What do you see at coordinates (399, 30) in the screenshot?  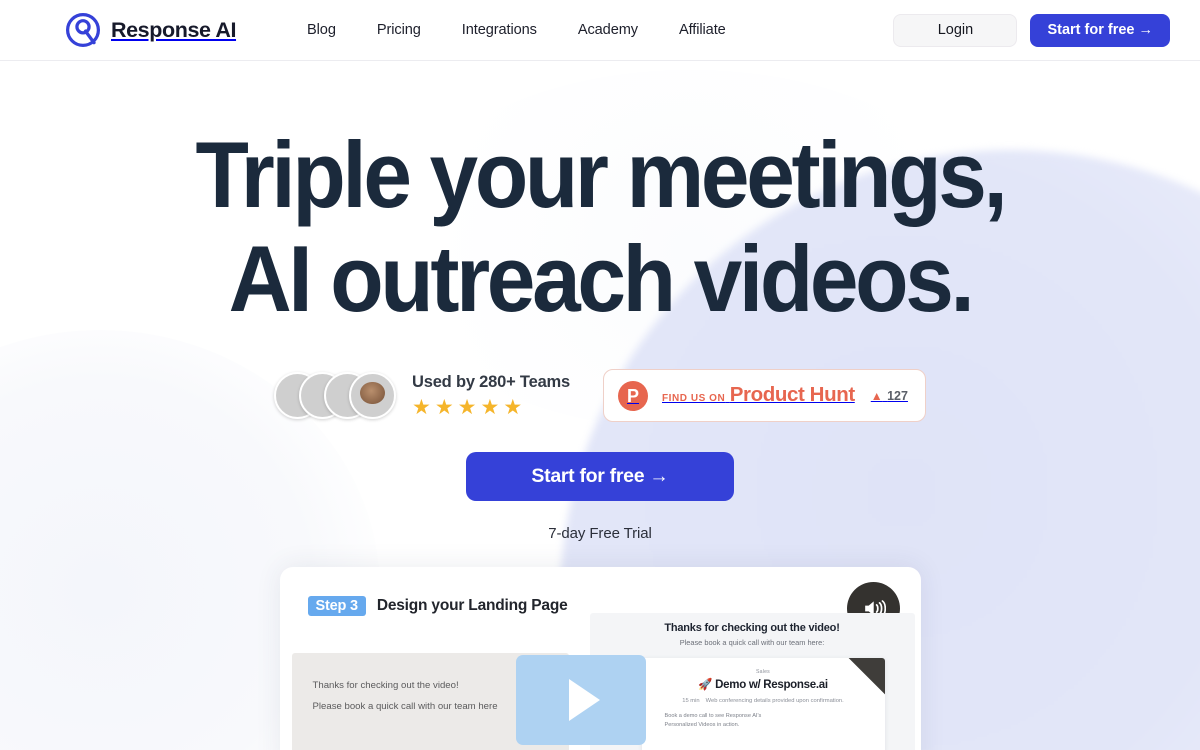 I see `nav-item-pricing: Pricing` at bounding box center [399, 30].